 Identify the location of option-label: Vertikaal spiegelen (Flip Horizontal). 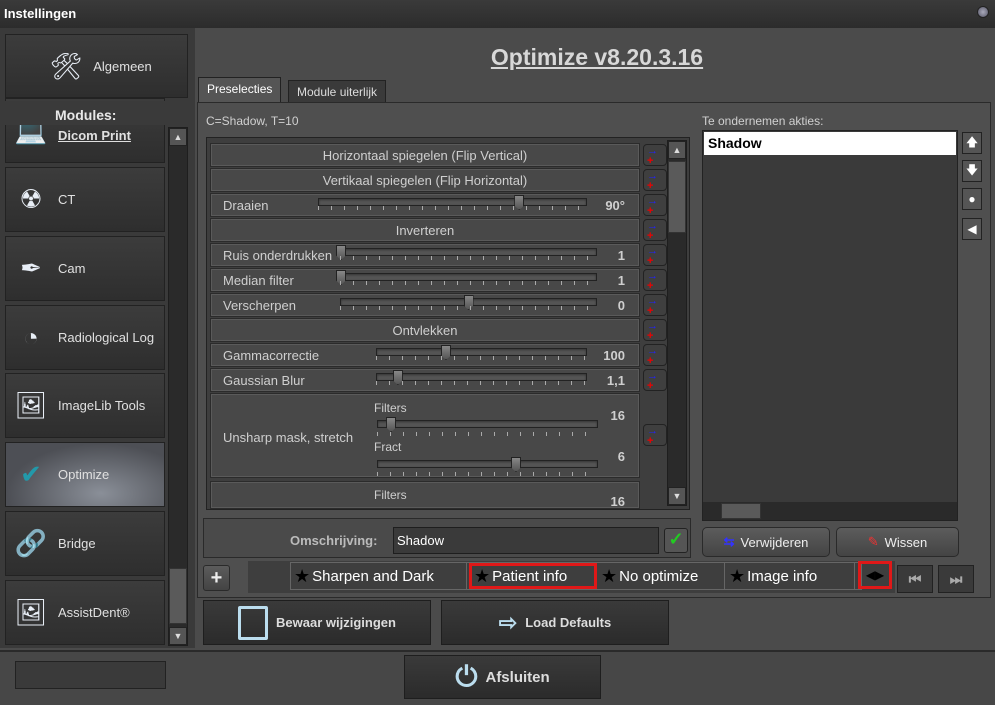
(425, 180).